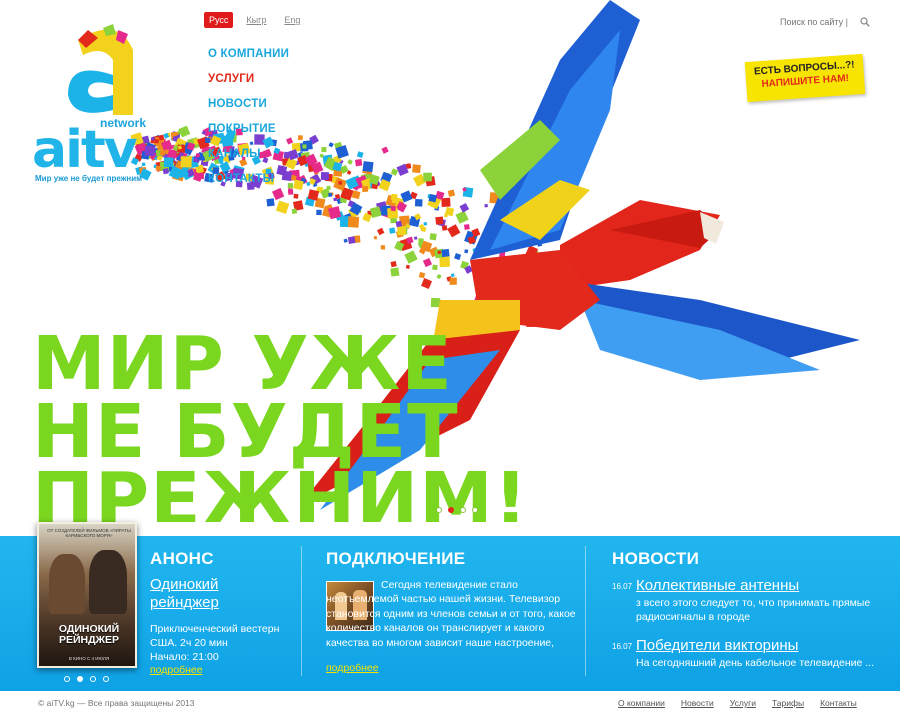 The height and width of the screenshot is (714, 900). Describe the element at coordinates (743, 703) in the screenshot. I see `footer-link-services: Услуги` at that location.